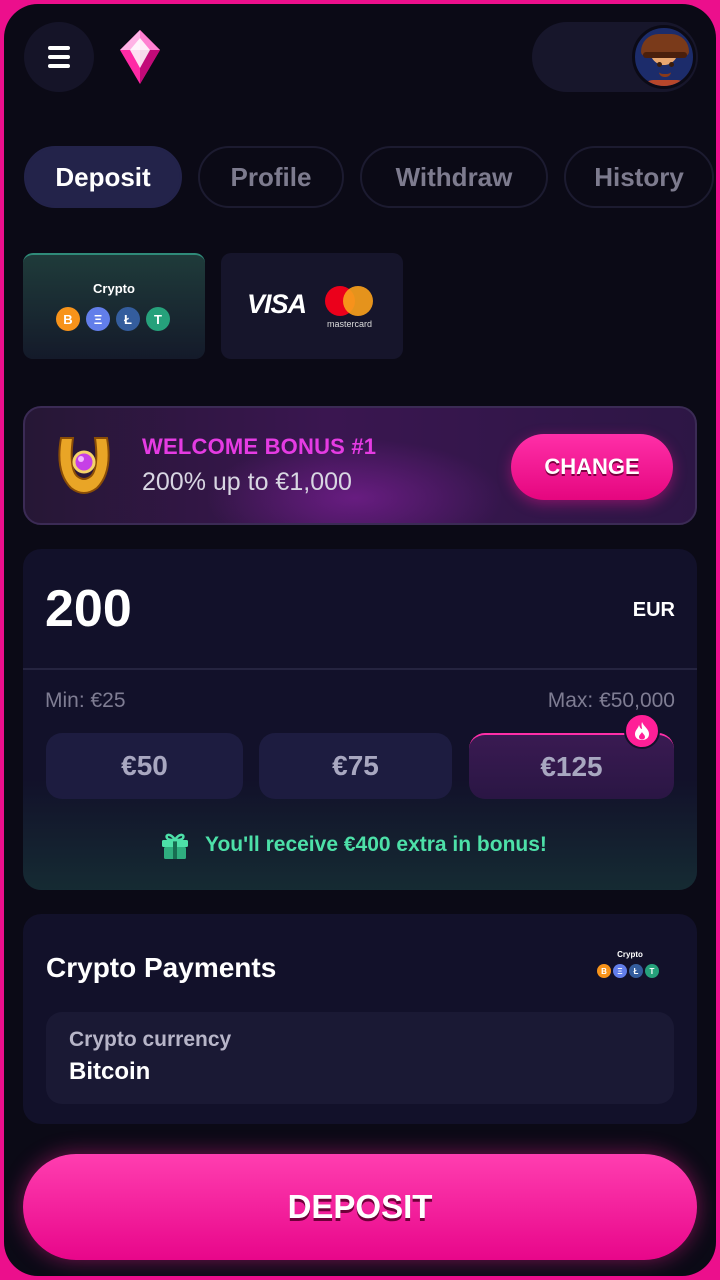  I want to click on amount-input: 200, so click(88, 609).